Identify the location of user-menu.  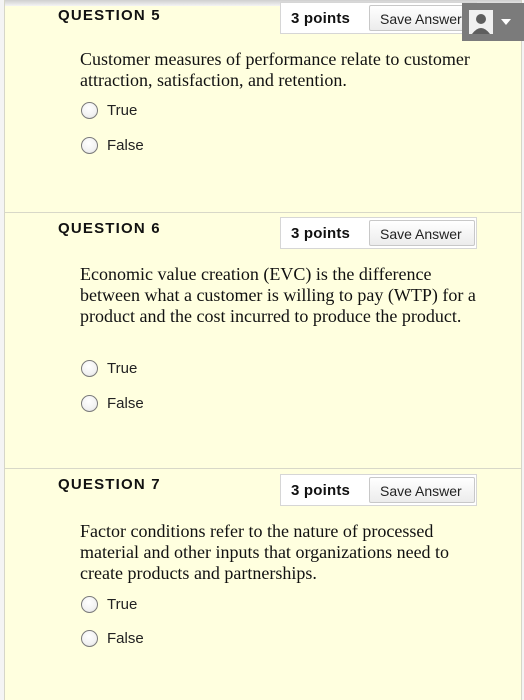
(493, 22).